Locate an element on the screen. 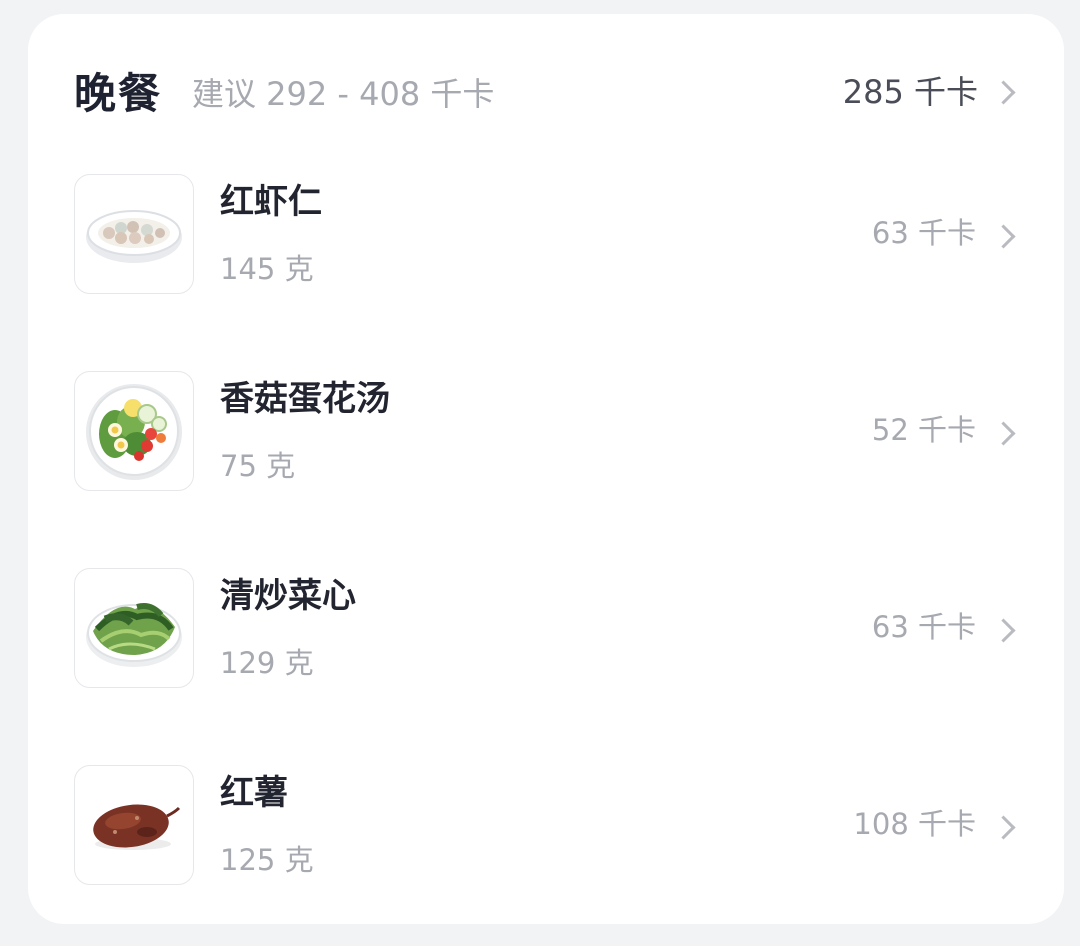 This screenshot has height=946, width=1080. salad-plate-icon is located at coordinates (134, 431).